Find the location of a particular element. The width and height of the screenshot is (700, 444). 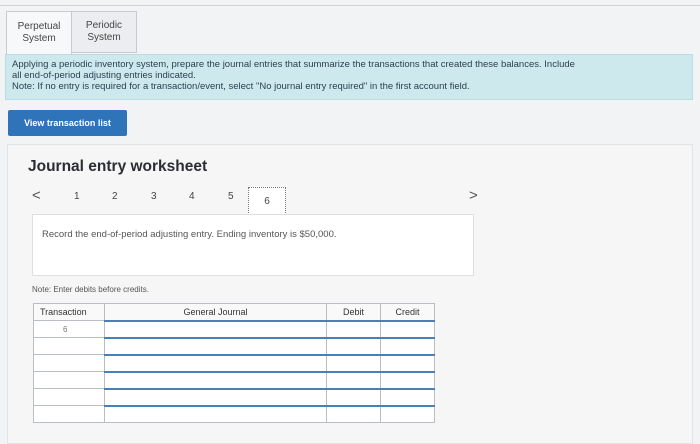

worksheet-title: Journal entry worksheet is located at coordinates (118, 166).